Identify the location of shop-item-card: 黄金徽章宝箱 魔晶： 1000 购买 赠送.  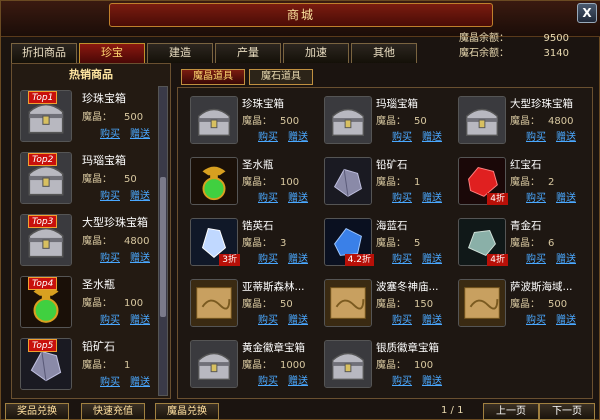
(251, 366).